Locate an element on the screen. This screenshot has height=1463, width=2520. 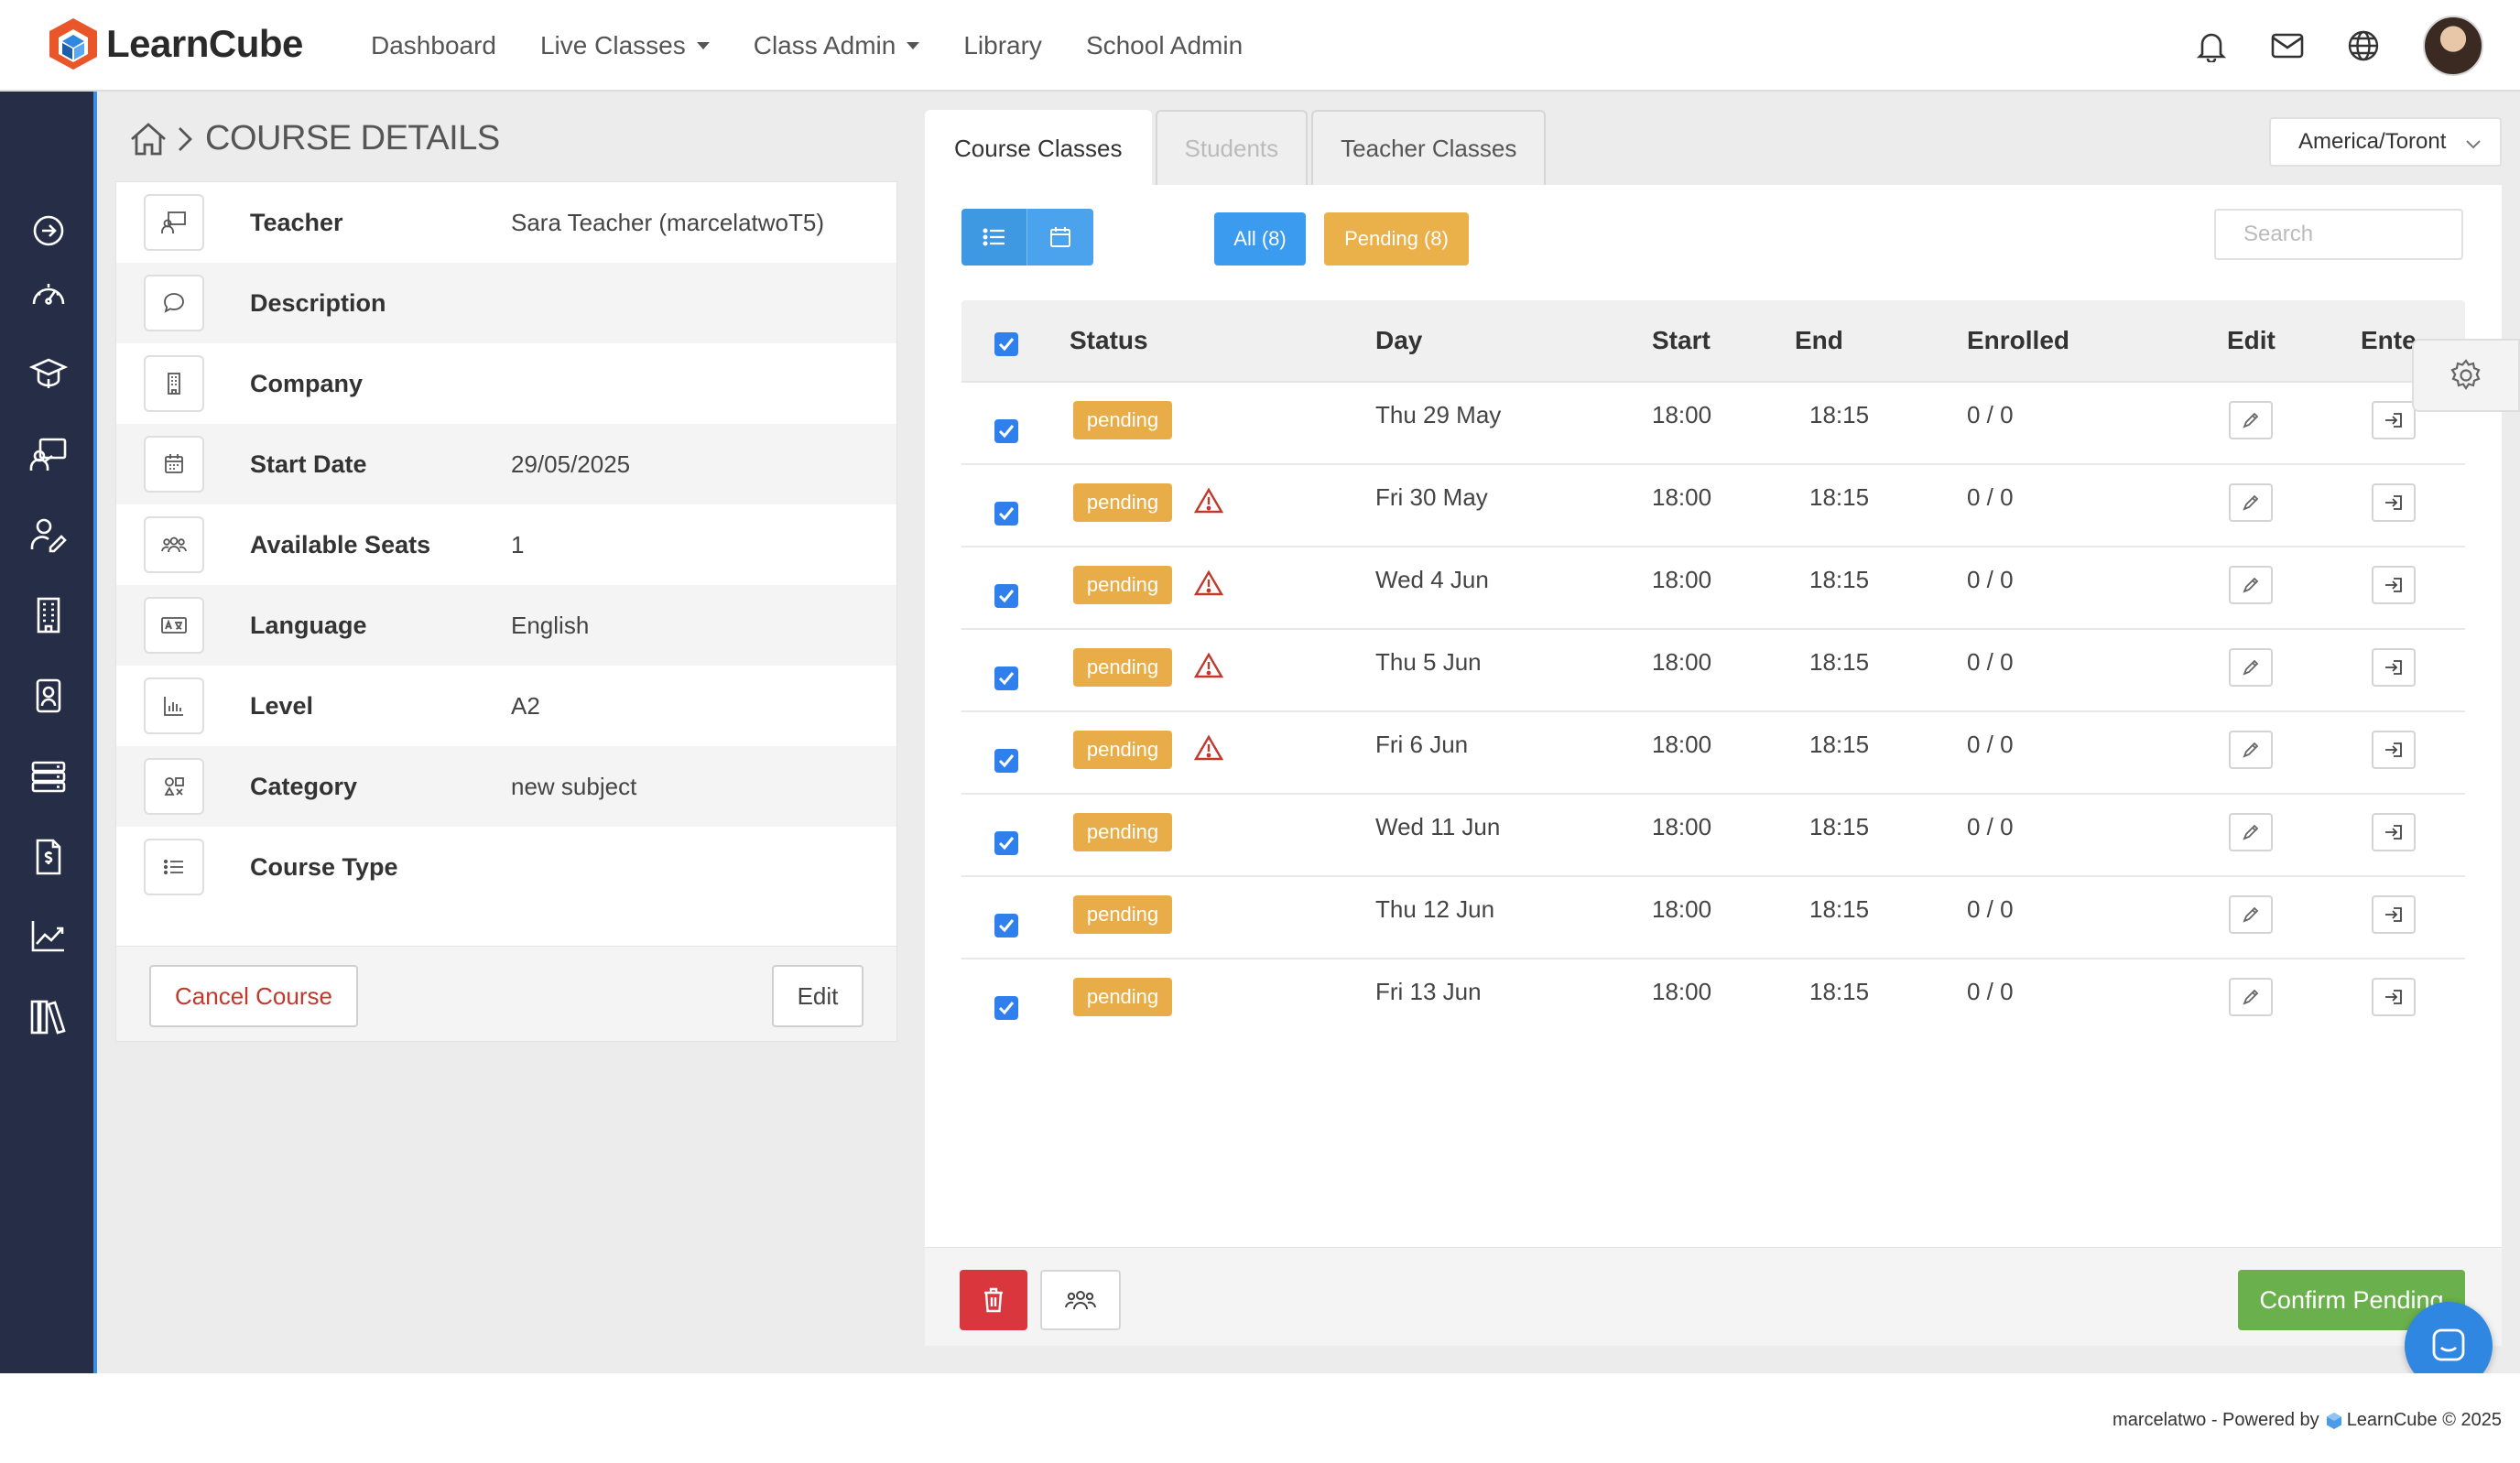
detail-row-teacher: Teacher Sara Teacher (marcelatwoT5) is located at coordinates (506, 222).